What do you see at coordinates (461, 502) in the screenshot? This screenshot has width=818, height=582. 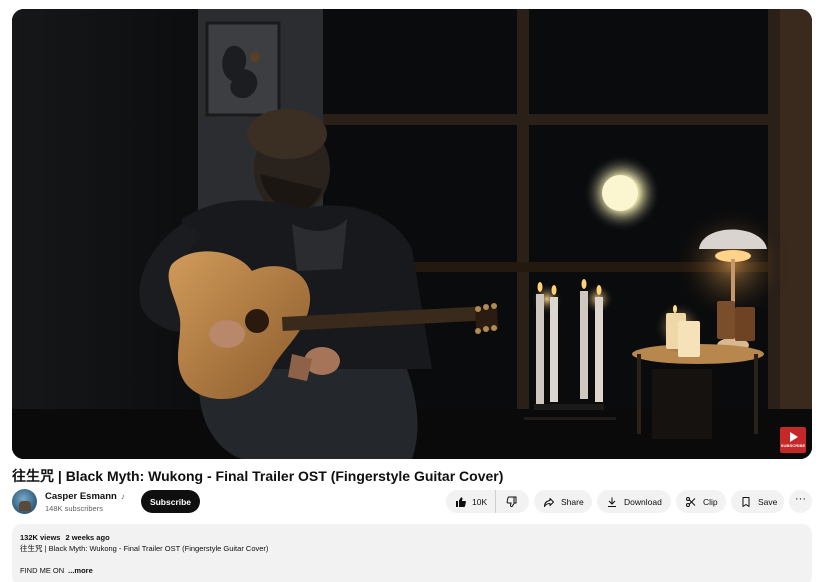 I see `thumbs-up-icon` at bounding box center [461, 502].